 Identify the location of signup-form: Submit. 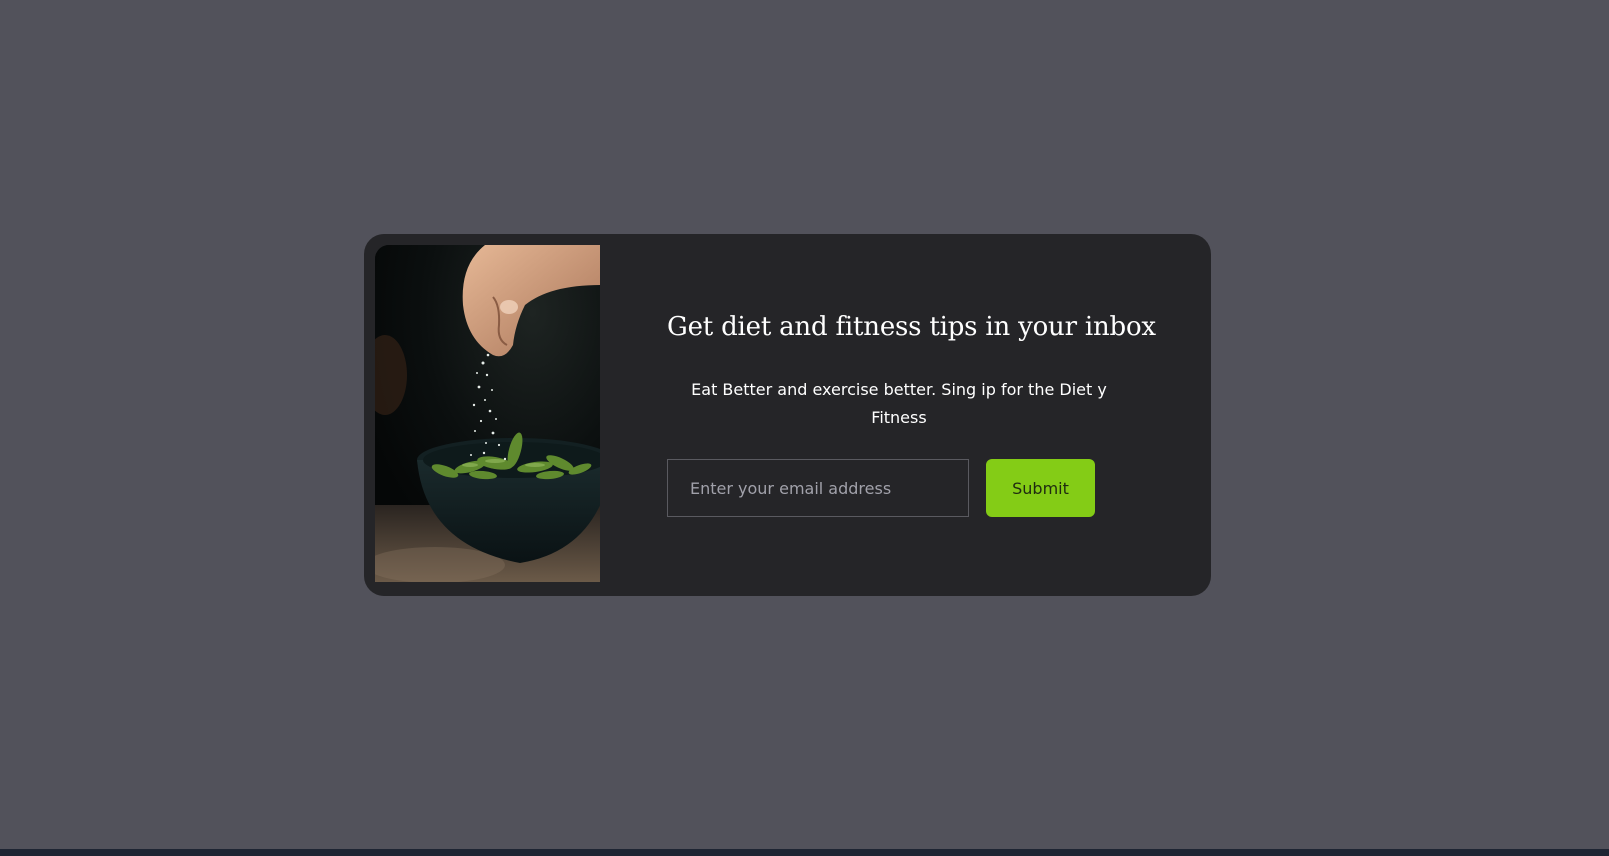
(907, 488).